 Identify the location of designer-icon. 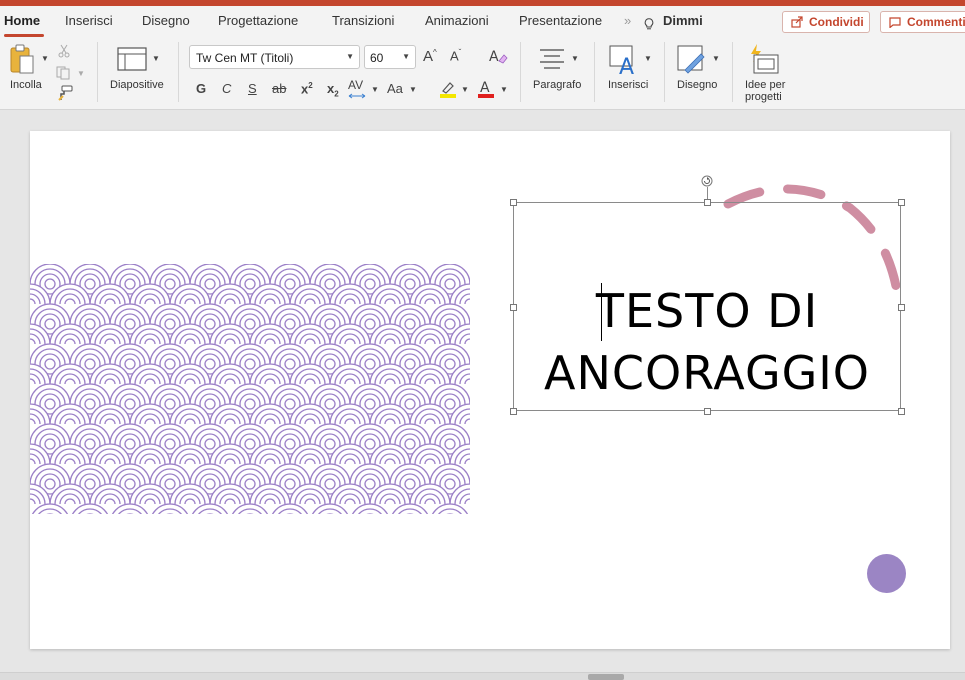
(764, 59).